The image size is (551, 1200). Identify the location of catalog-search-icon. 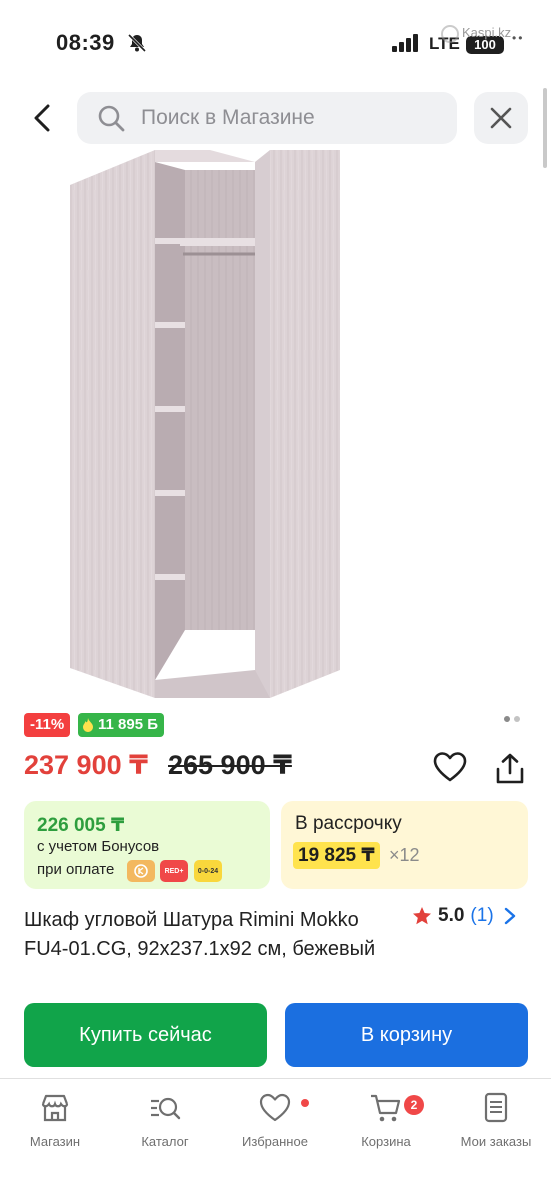
(166, 1108).